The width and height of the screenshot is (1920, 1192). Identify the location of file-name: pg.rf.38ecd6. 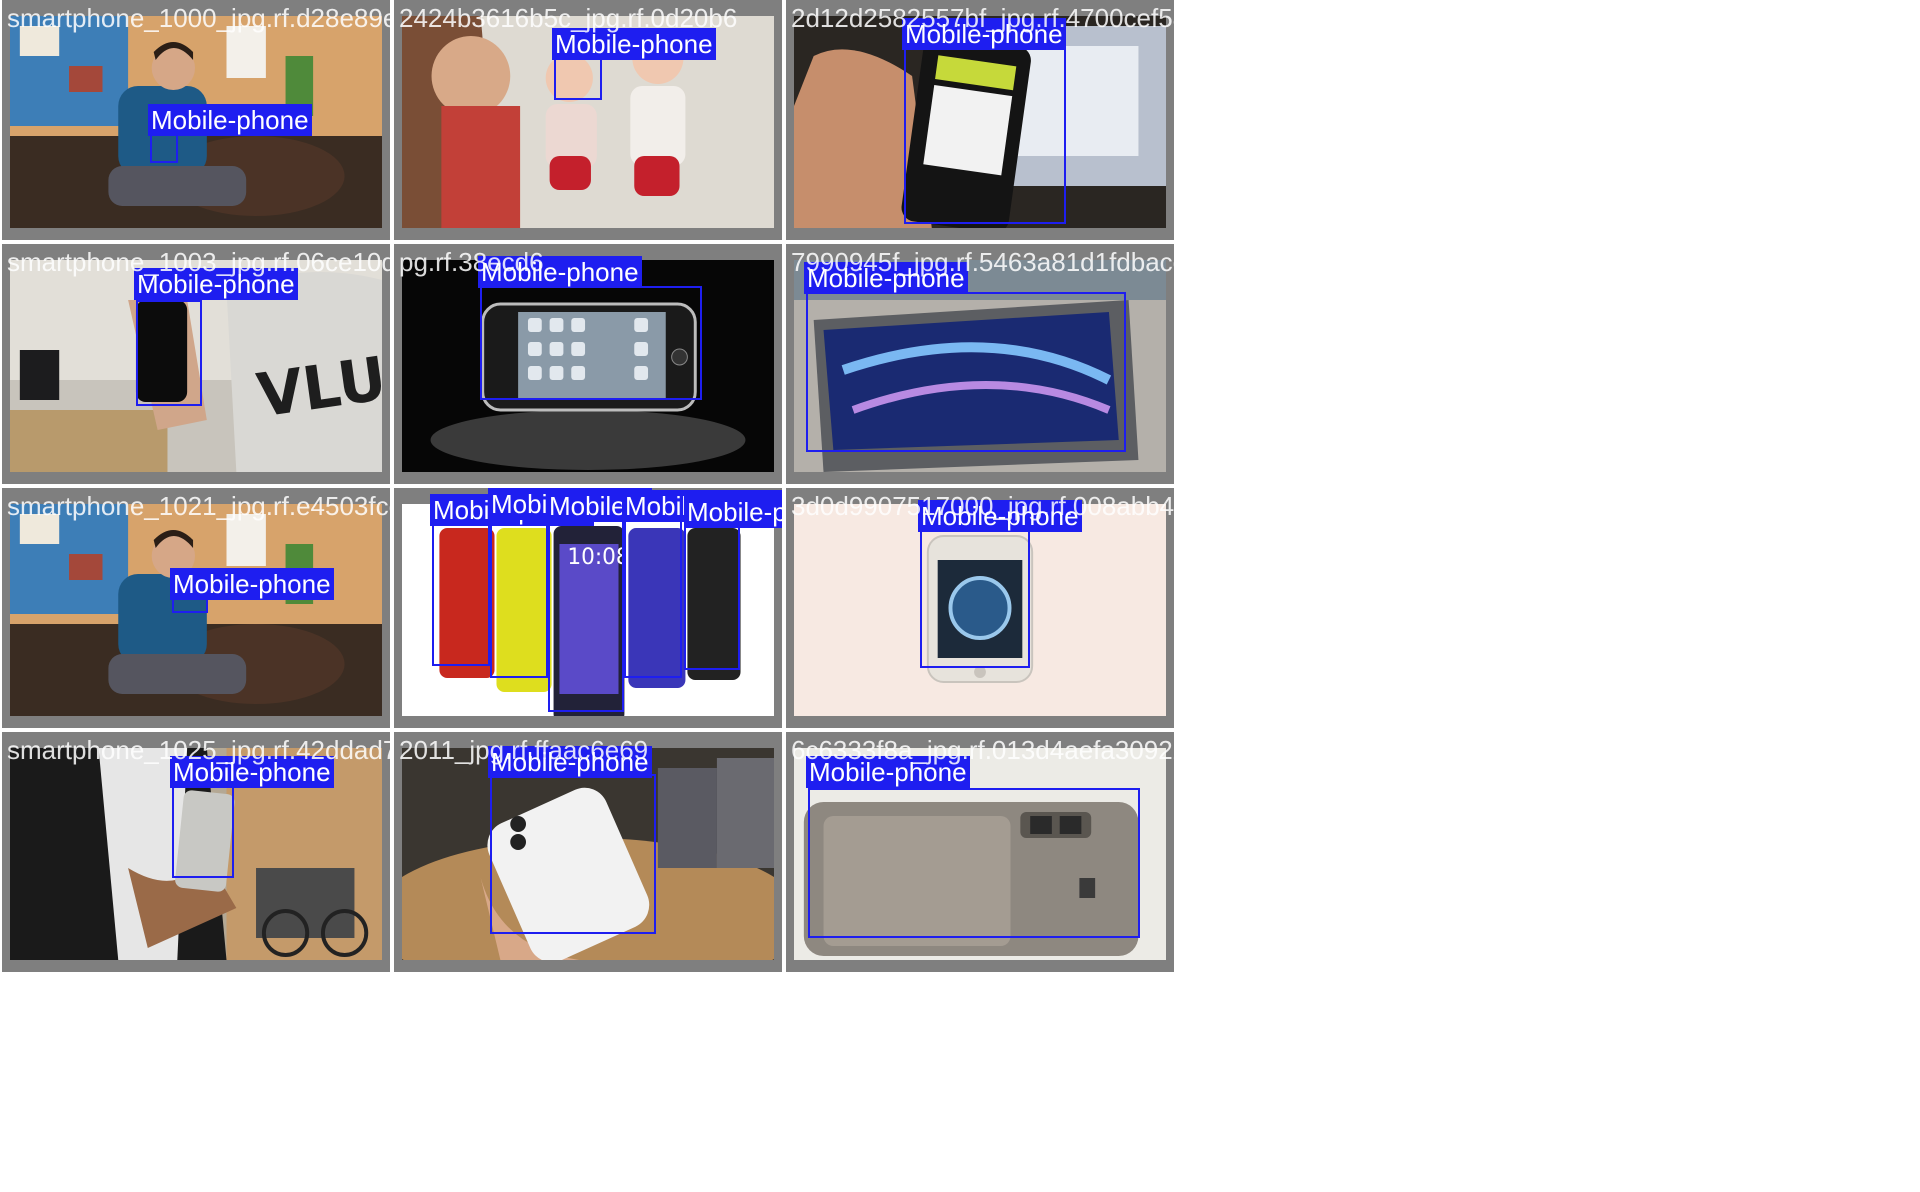
(471, 262).